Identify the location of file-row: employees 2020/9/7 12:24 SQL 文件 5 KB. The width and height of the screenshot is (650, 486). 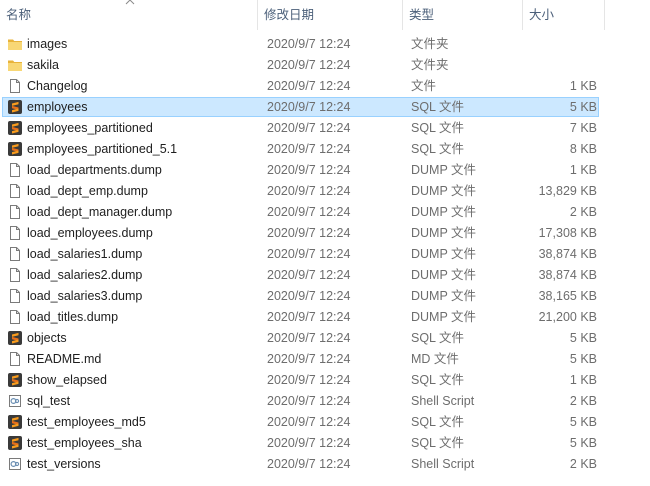
(325, 107).